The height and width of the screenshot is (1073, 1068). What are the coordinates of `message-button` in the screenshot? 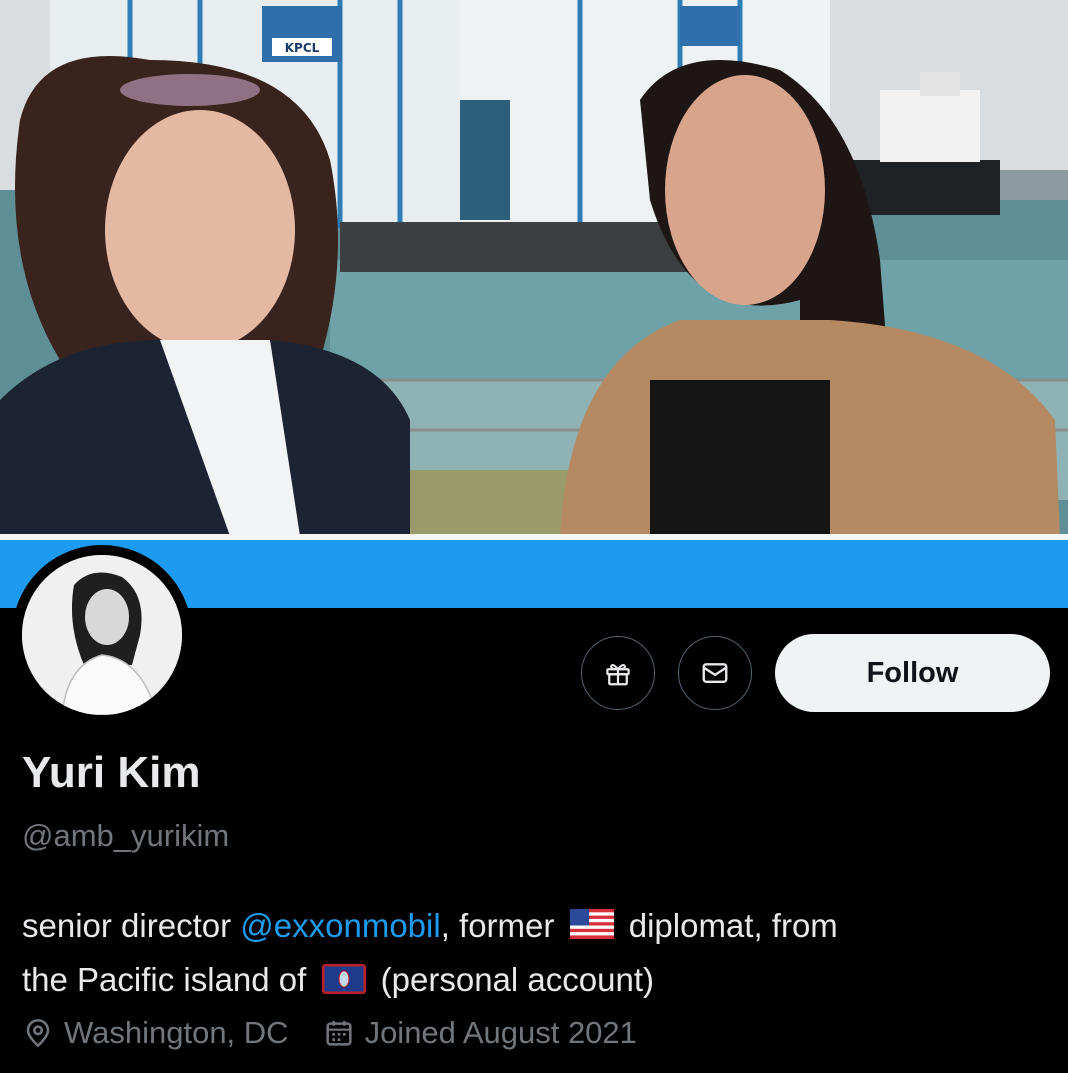 It's located at (715, 673).